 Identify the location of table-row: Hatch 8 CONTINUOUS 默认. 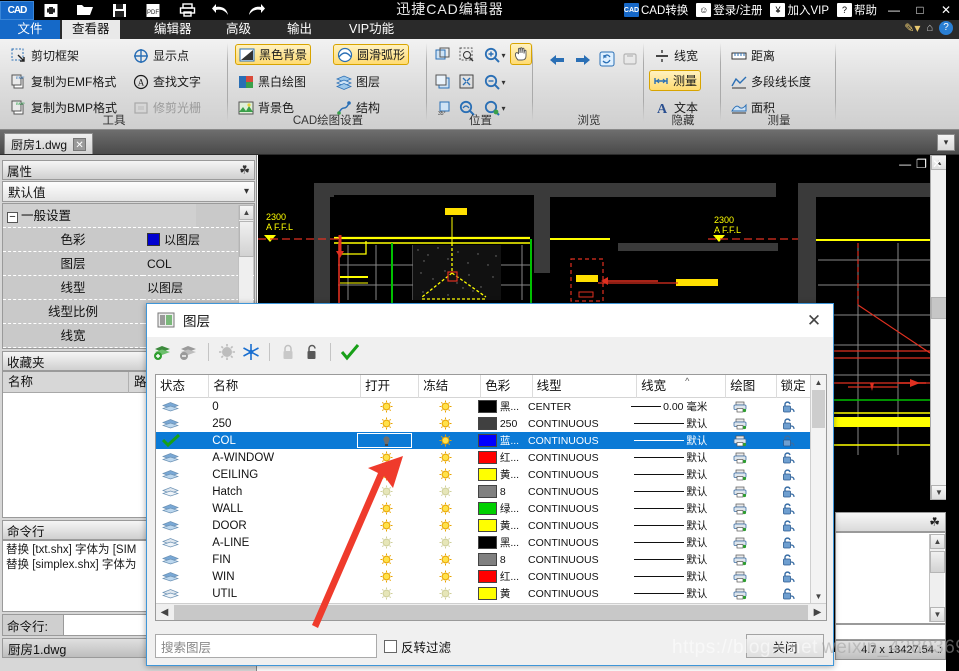
(483, 491).